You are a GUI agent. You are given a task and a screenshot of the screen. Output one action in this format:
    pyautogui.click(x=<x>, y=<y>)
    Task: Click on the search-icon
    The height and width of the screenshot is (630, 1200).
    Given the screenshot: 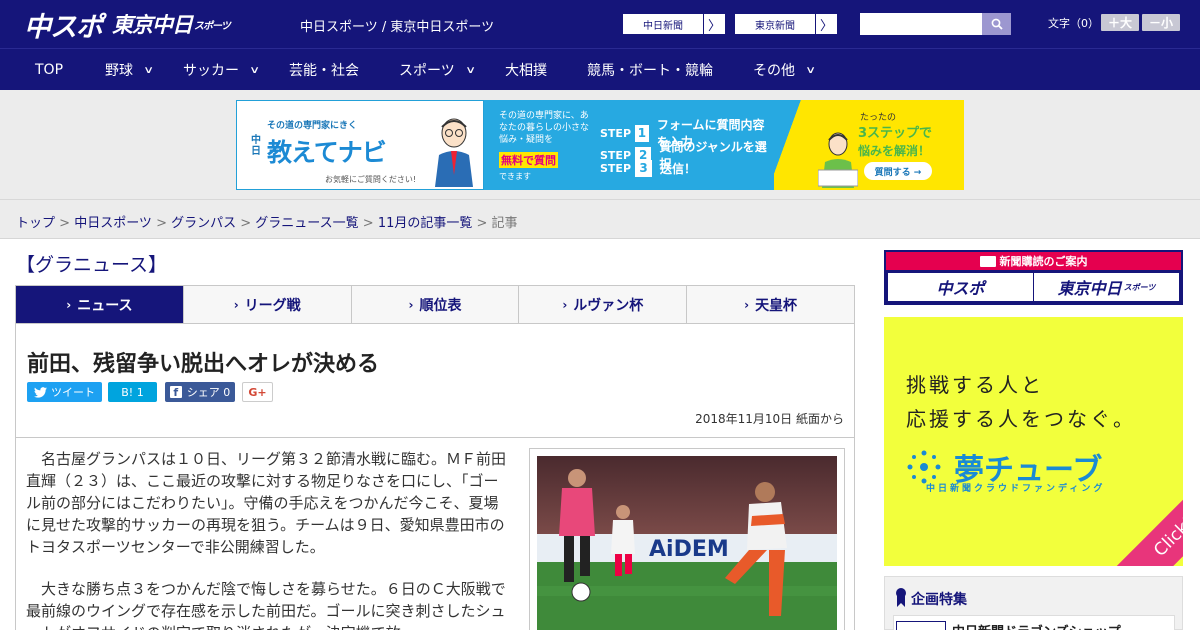 What is the action you would take?
    pyautogui.click(x=997, y=24)
    